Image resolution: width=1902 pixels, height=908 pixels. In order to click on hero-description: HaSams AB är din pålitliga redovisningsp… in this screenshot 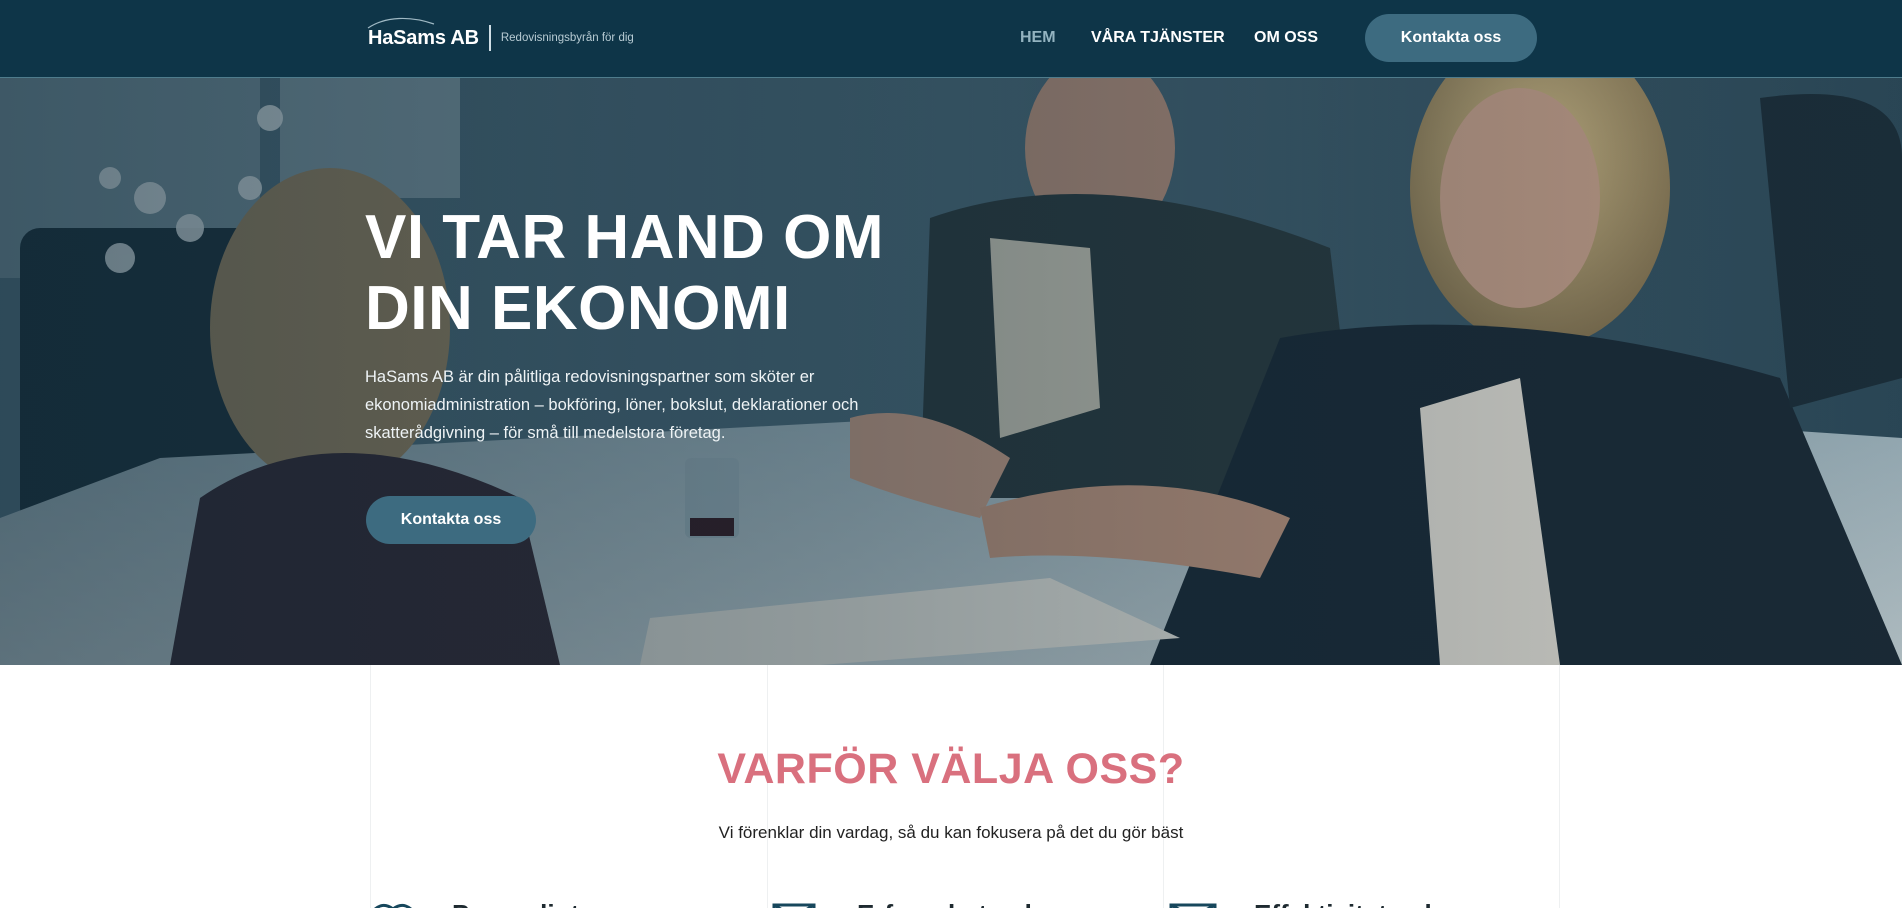, I will do `click(612, 405)`.